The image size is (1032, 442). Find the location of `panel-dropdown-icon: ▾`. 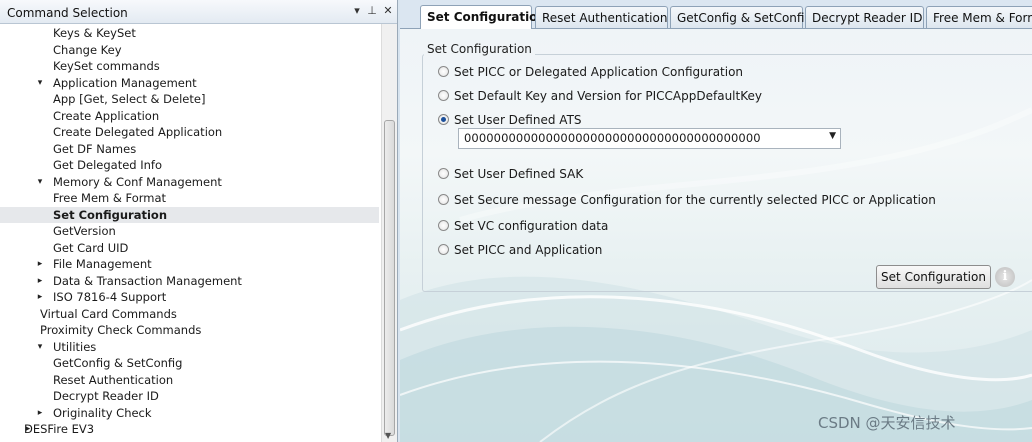

panel-dropdown-icon: ▾ is located at coordinates (357, 11).